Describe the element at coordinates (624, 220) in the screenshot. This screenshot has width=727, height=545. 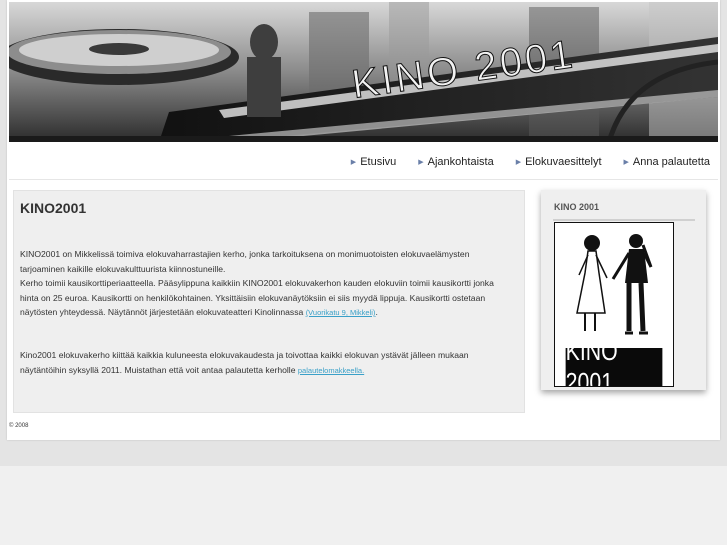
I see `sidebar-divider` at that location.